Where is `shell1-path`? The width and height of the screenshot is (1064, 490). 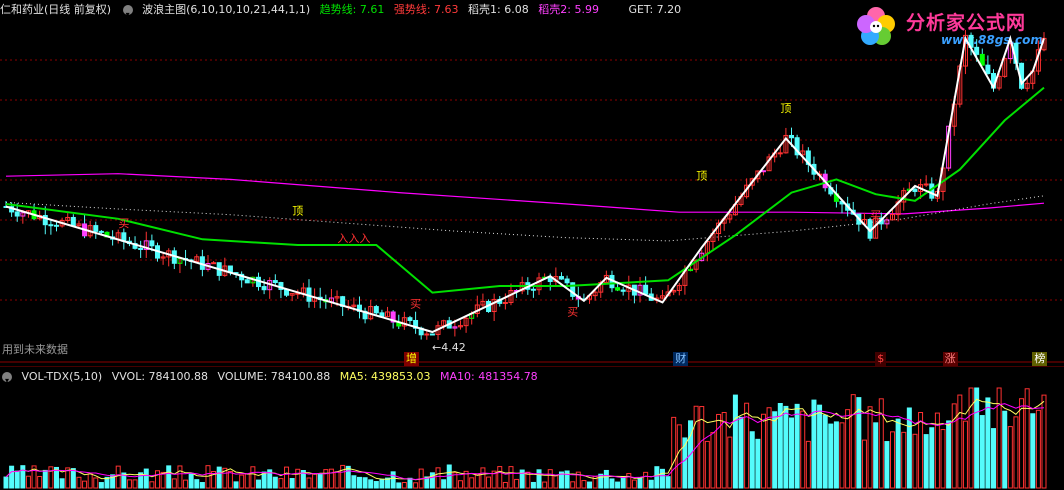
shell1-path is located at coordinates (525, 218).